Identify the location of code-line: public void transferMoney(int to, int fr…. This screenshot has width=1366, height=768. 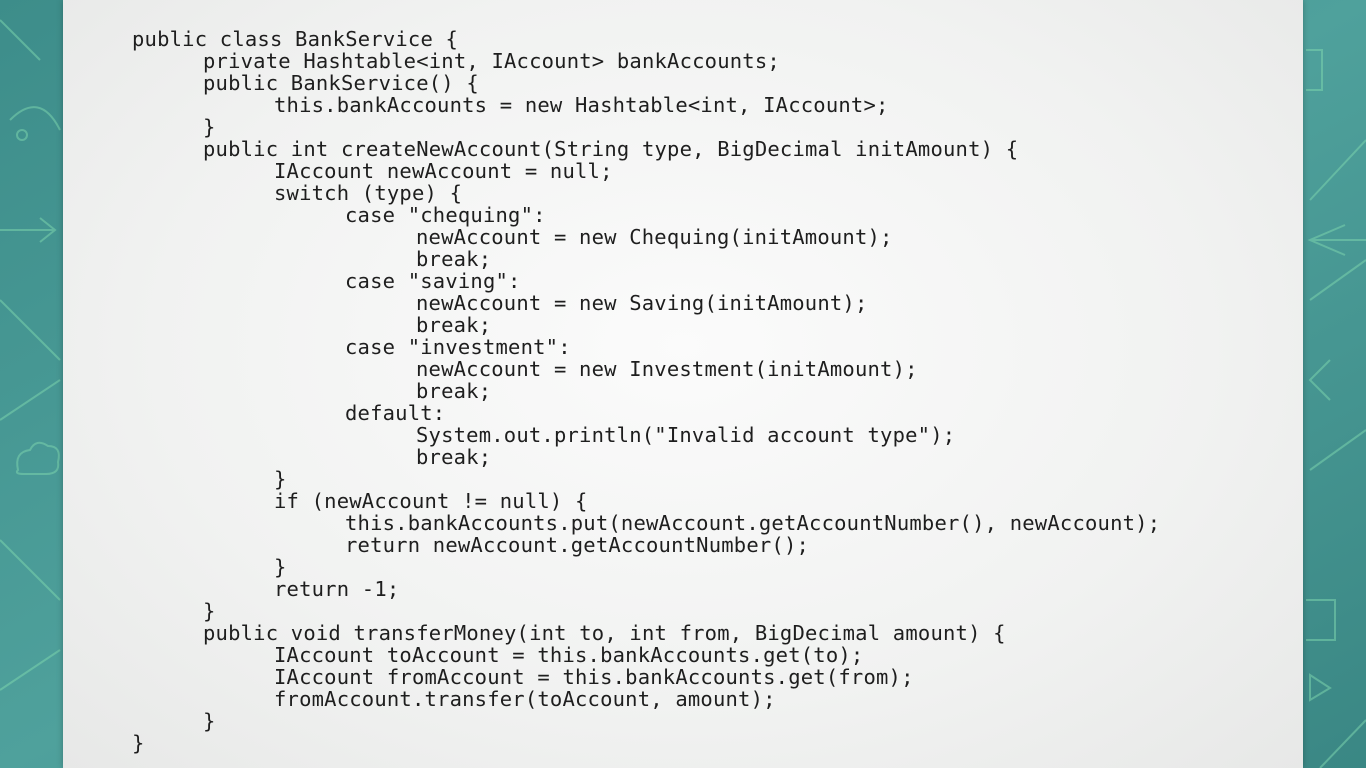
(604, 633).